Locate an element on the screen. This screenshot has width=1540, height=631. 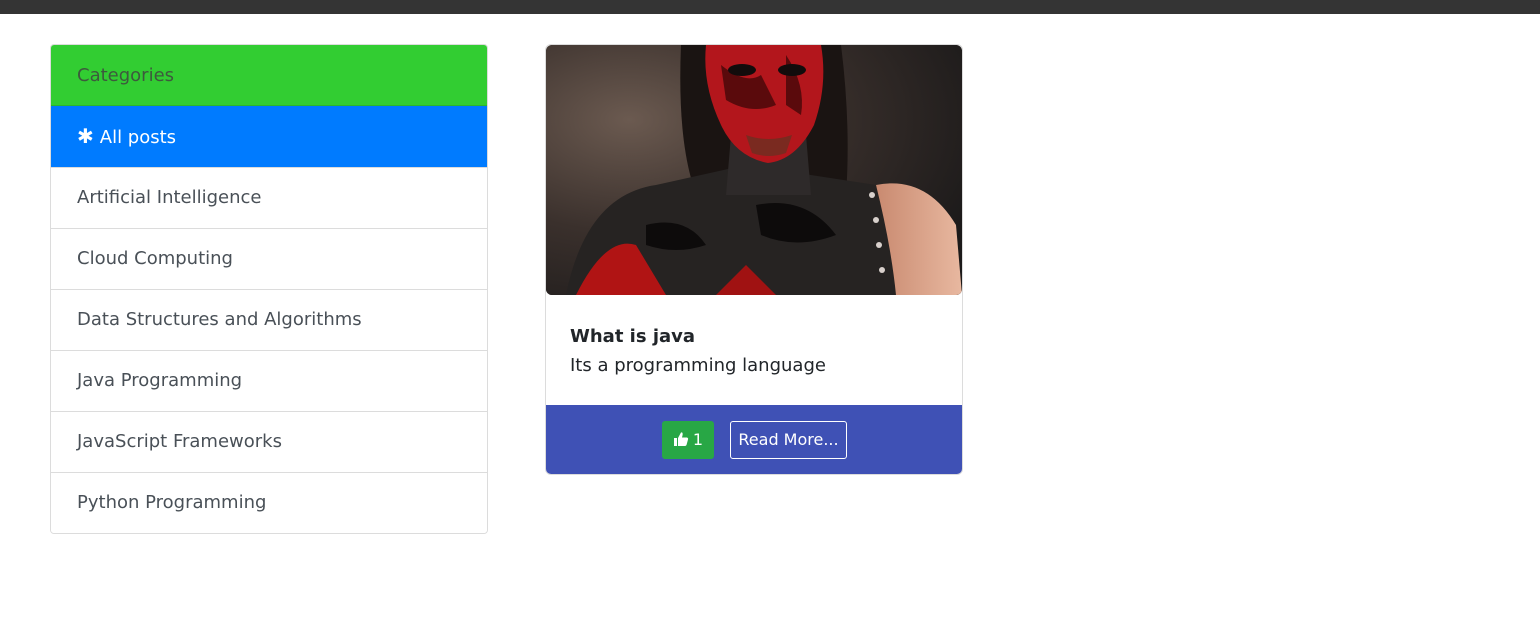
category-item-javascript-frameworks: JavaScript Frameworks is located at coordinates (269, 441).